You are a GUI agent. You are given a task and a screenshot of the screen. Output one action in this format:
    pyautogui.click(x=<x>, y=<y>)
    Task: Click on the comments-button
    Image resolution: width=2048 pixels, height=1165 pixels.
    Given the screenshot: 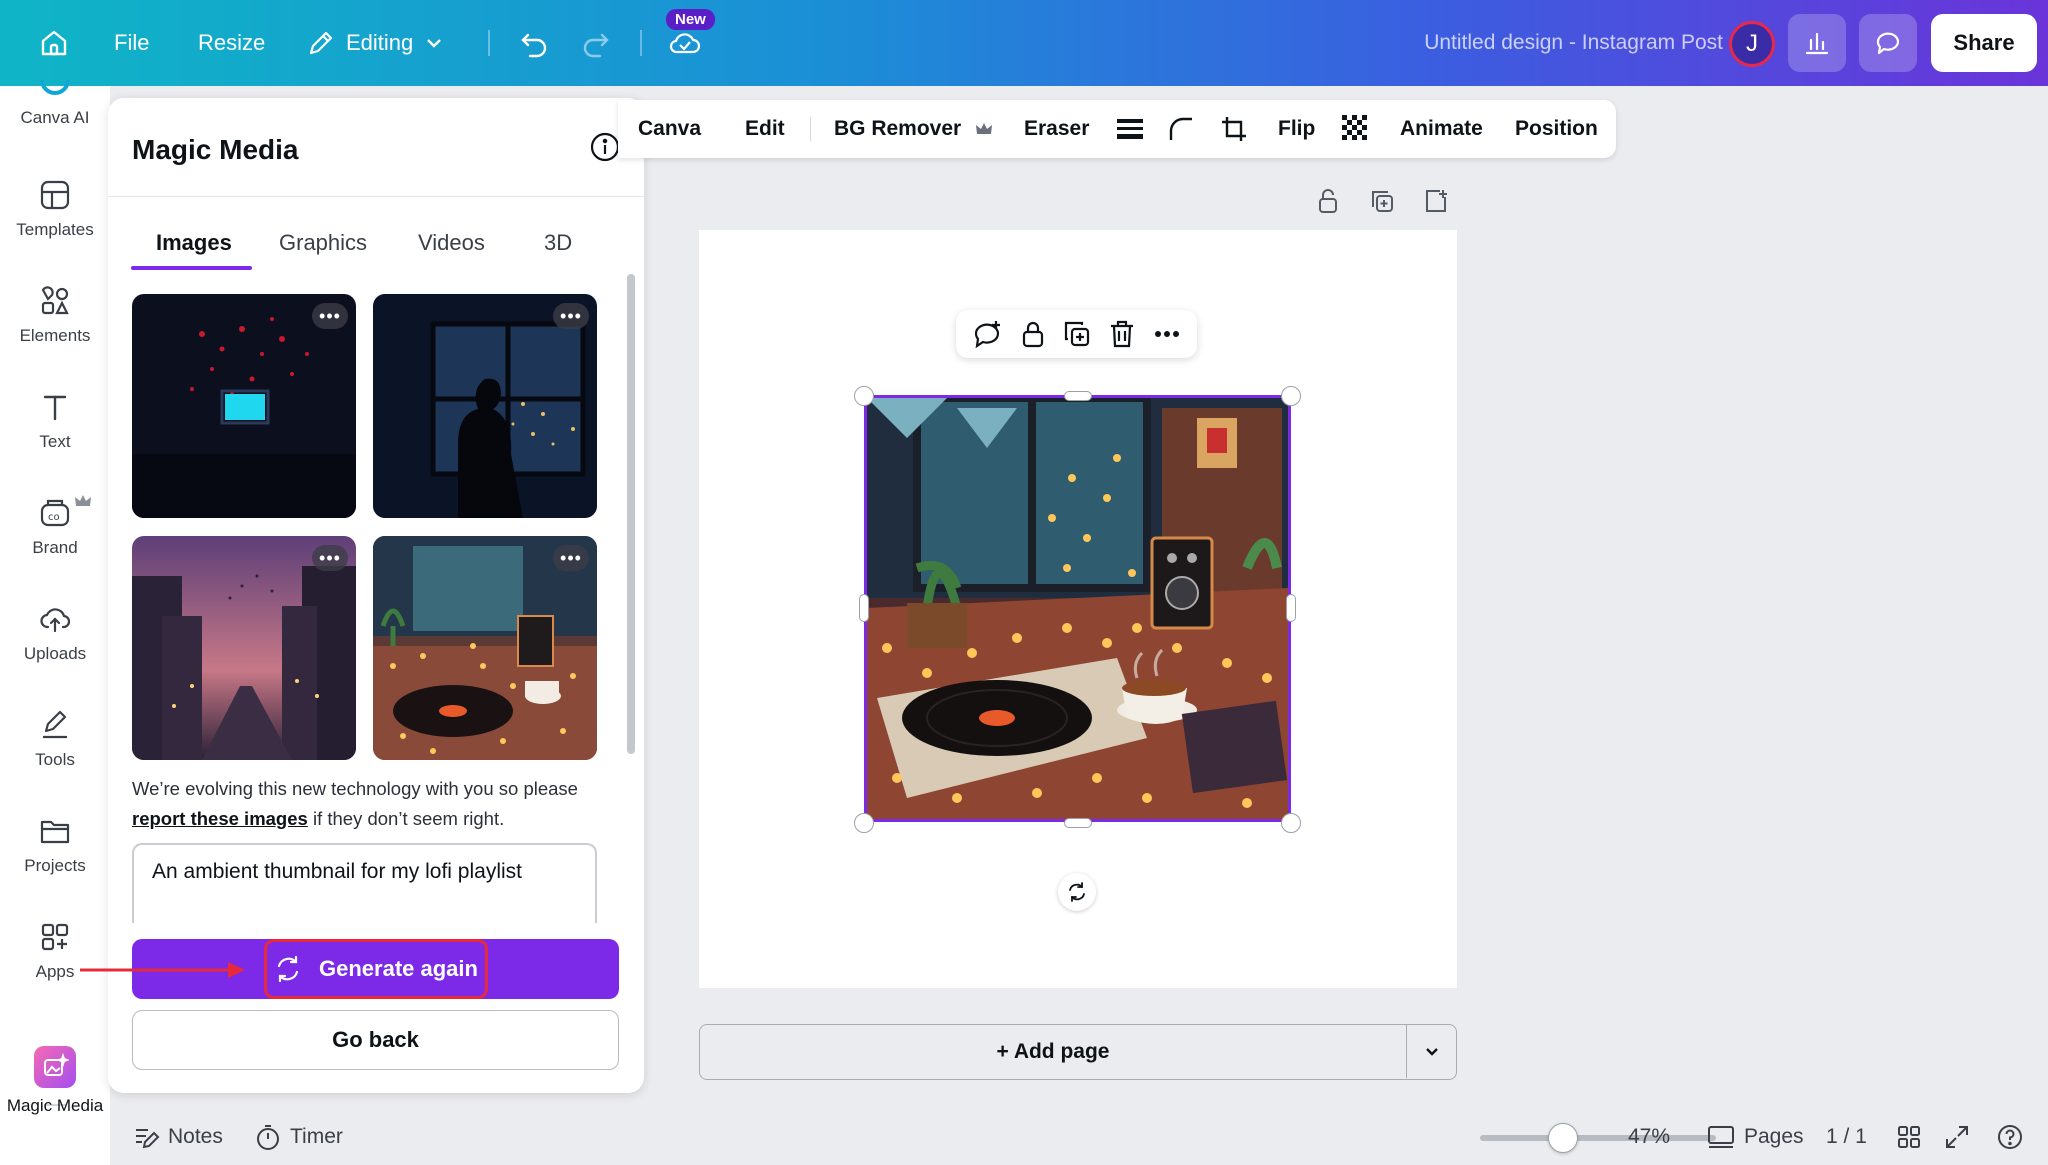 What is the action you would take?
    pyautogui.click(x=1888, y=43)
    